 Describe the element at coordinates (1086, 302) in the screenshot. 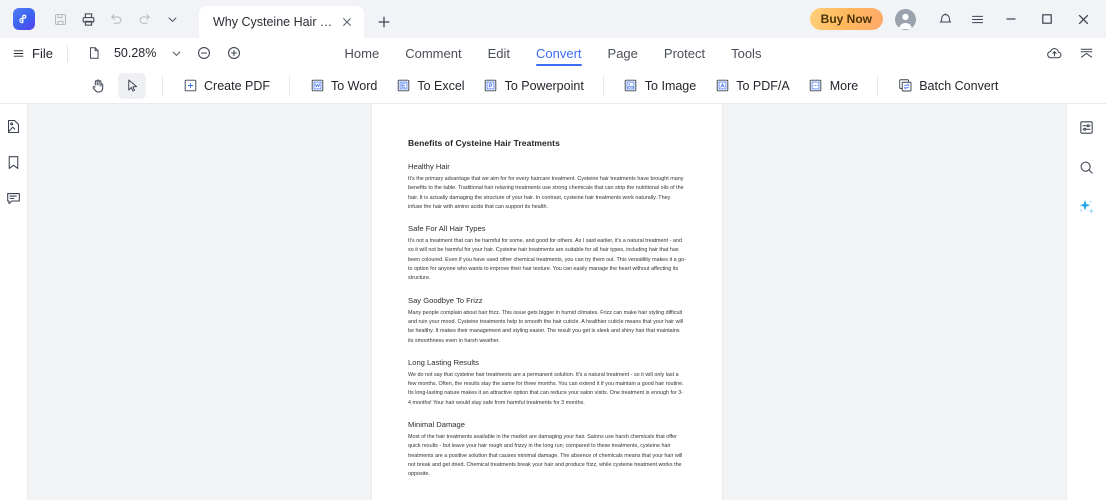

I see `right-sidebar` at that location.